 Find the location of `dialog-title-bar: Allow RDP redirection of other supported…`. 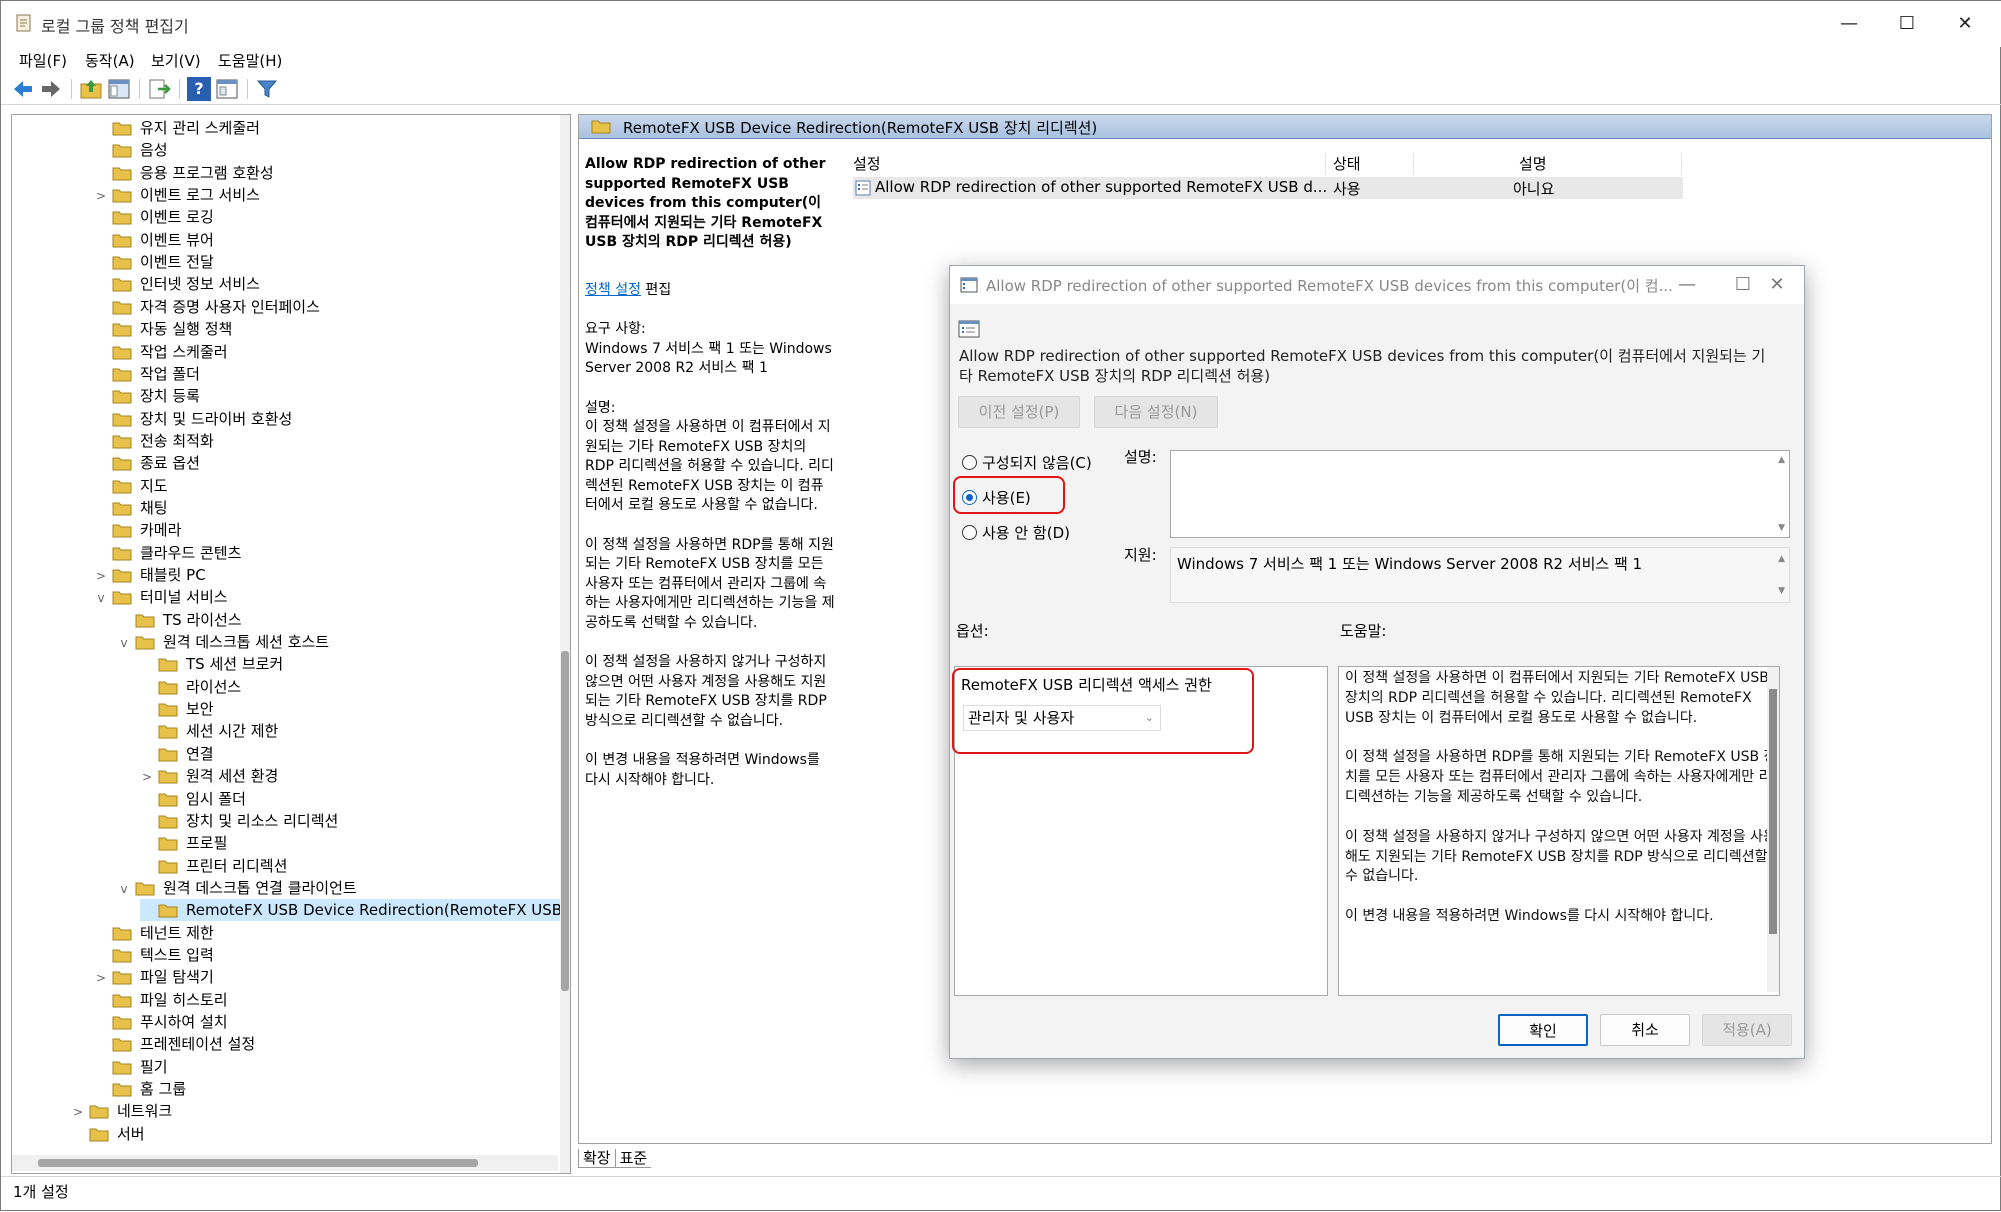

dialog-title-bar: Allow RDP redirection of other supported… is located at coordinates (1377, 285).